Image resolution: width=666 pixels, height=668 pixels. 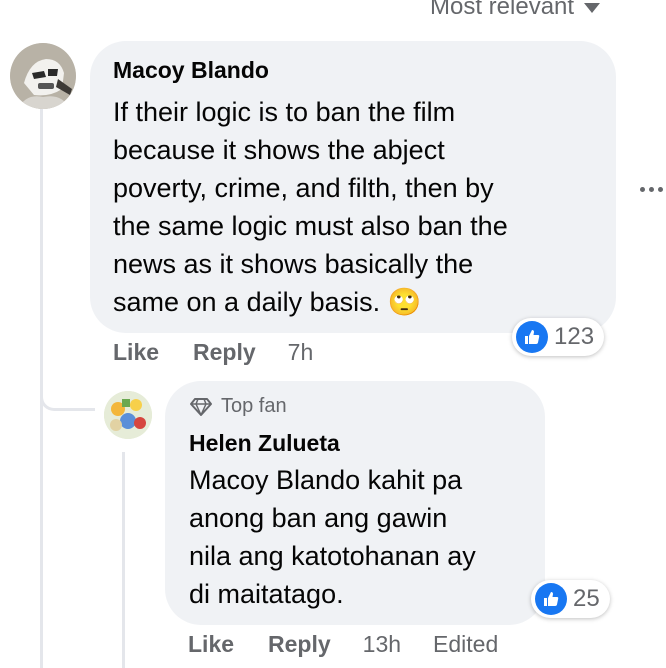 I want to click on top-fan-label: Top fan, so click(x=254, y=406).